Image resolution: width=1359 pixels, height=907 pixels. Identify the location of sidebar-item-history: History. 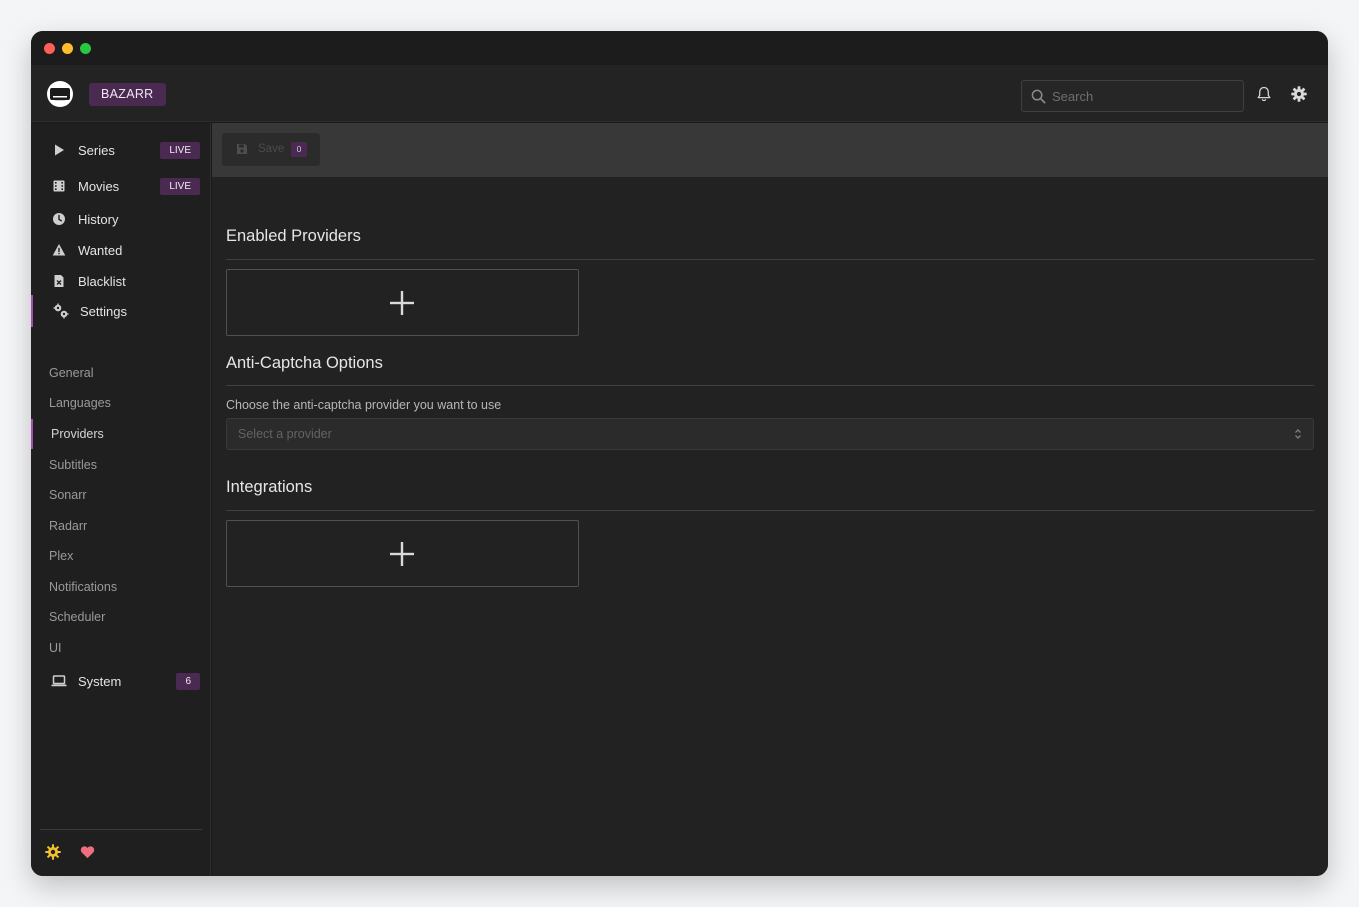
(120, 219).